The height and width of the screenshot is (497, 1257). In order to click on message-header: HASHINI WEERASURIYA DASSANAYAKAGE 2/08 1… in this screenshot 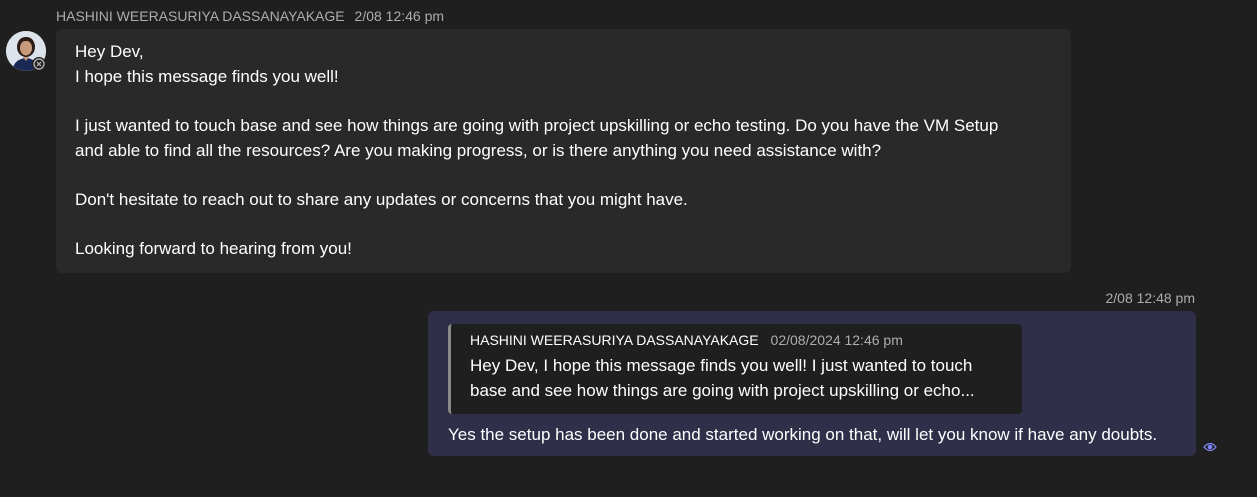, I will do `click(250, 16)`.